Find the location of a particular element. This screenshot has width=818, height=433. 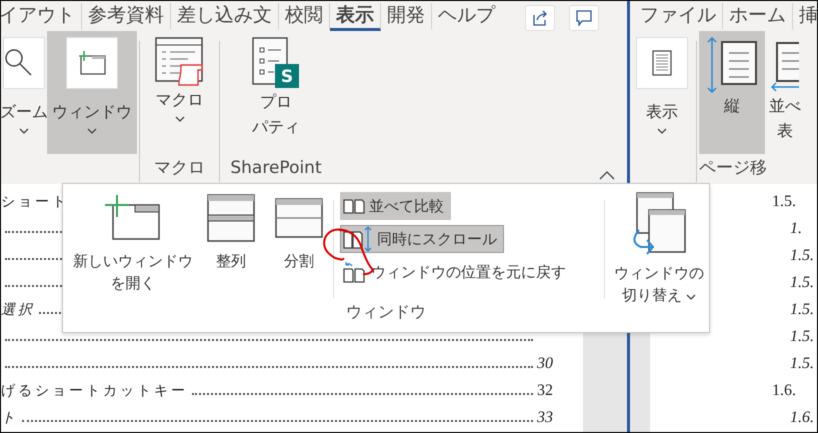

menu-button: 新しいウィンドウ を開く is located at coordinates (133, 243).